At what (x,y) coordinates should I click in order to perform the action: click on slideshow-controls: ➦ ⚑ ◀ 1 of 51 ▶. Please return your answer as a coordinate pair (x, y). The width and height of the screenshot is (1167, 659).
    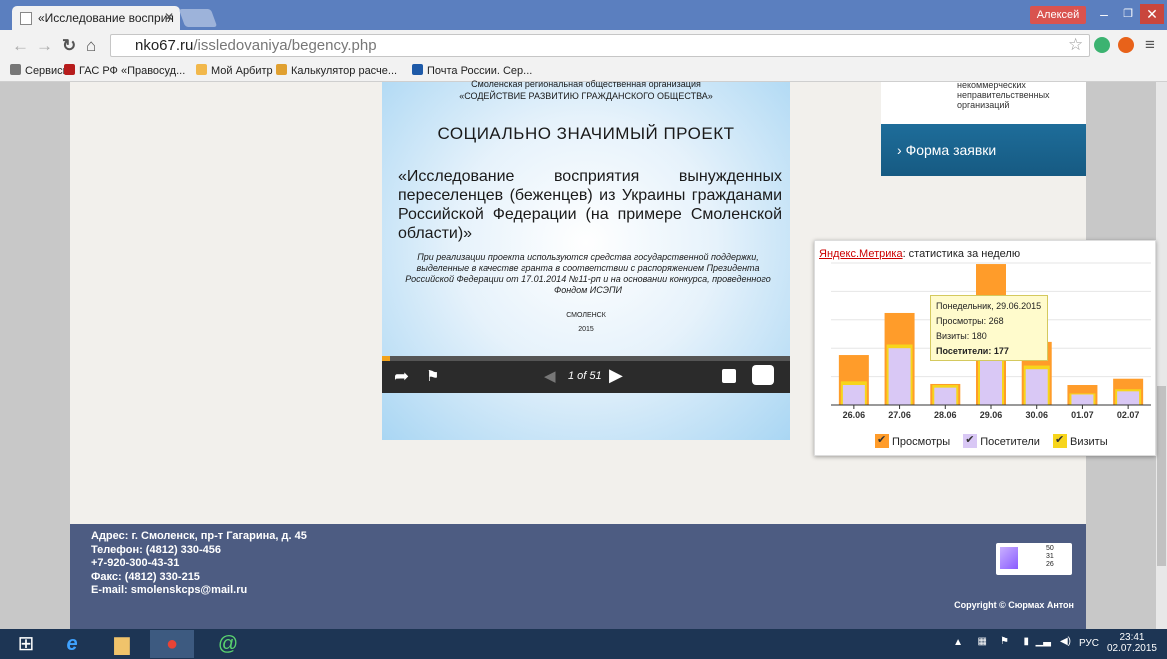
    Looking at the image, I should click on (586, 377).